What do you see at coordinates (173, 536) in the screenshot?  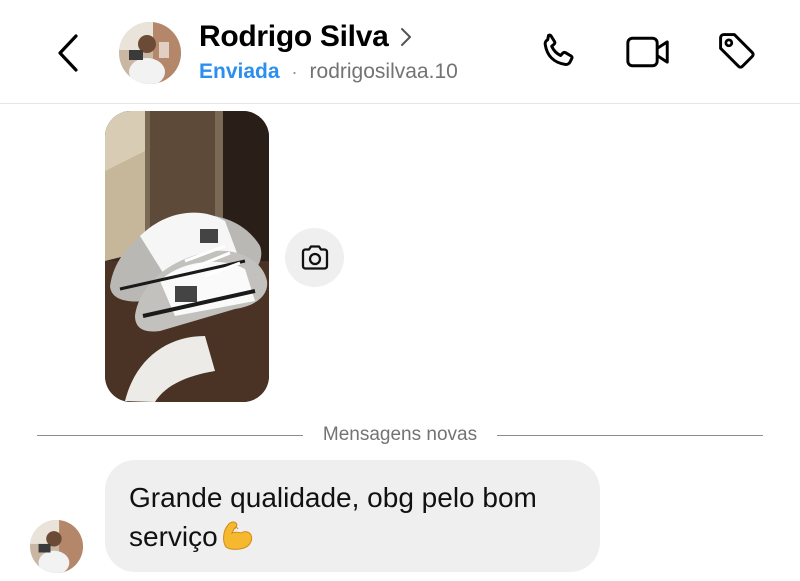 I see `message-text-line2-text: serviço` at bounding box center [173, 536].